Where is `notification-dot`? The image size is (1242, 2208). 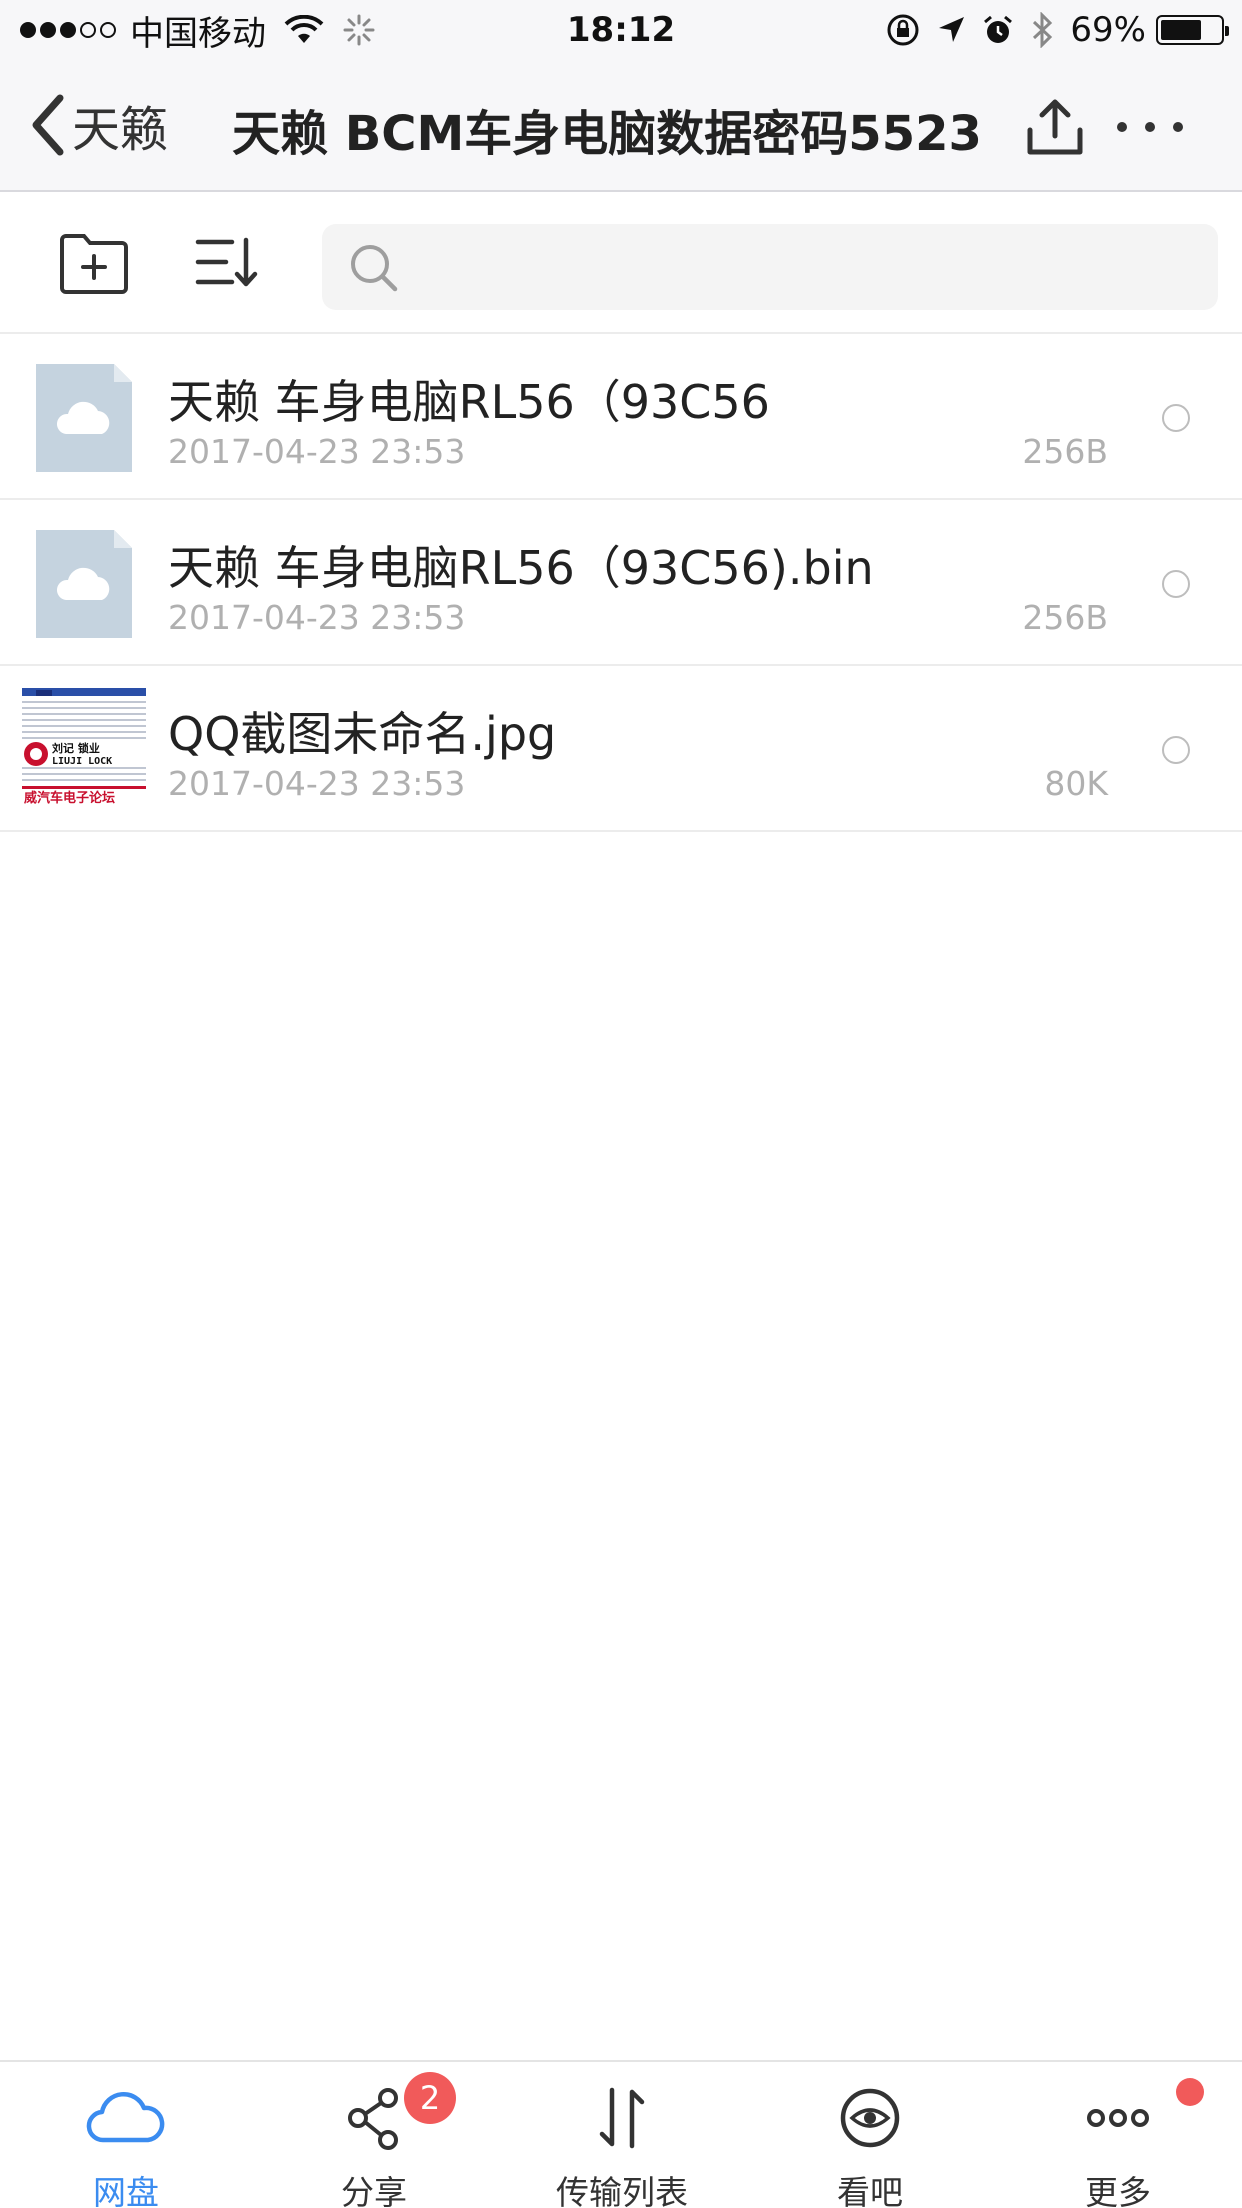
notification-dot is located at coordinates (1190, 2092).